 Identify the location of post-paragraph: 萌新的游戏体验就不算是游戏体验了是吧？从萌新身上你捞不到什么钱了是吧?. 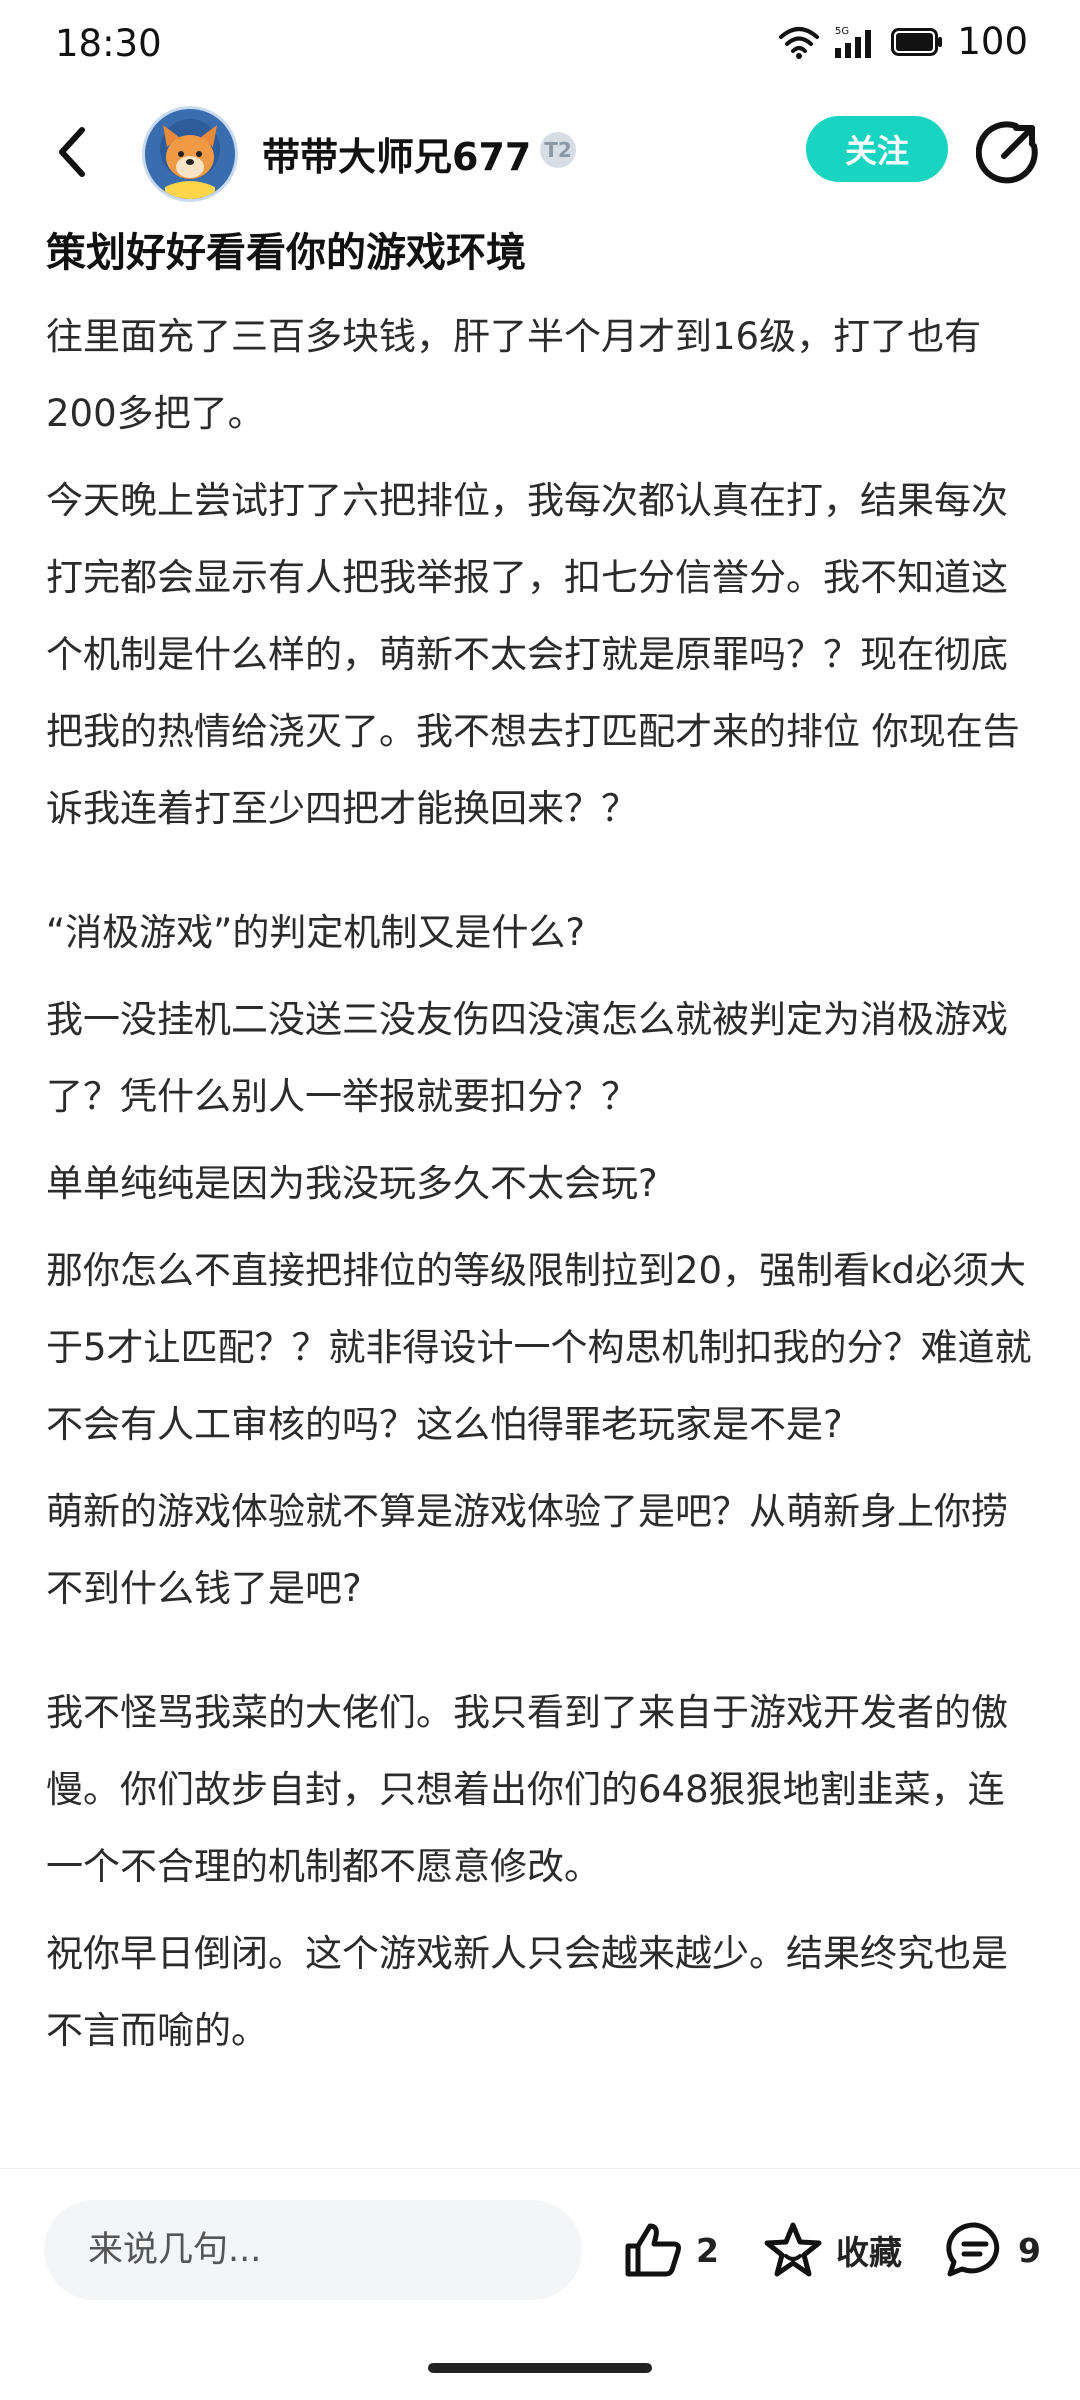
(527, 1550).